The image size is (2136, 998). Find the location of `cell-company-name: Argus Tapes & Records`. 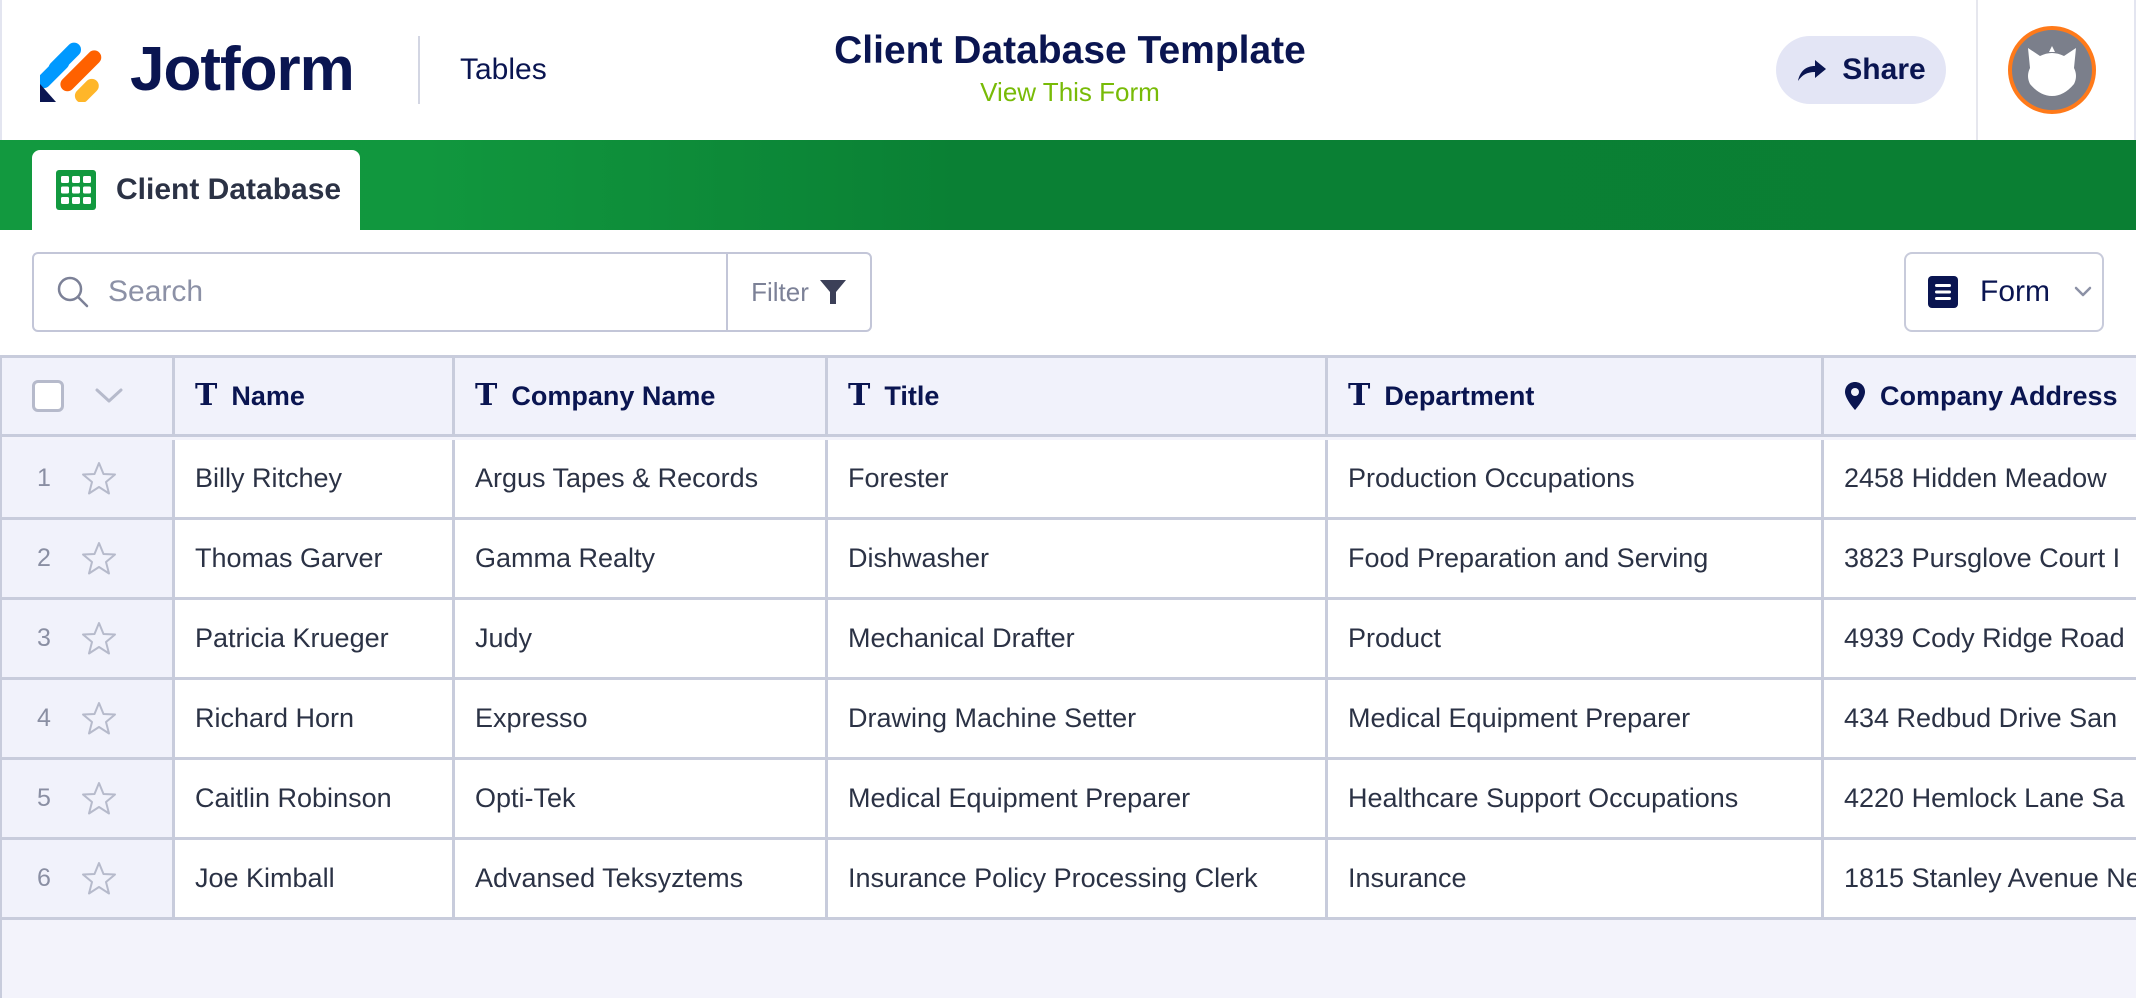

cell-company-name: Argus Tapes & Records is located at coordinates (641, 478).